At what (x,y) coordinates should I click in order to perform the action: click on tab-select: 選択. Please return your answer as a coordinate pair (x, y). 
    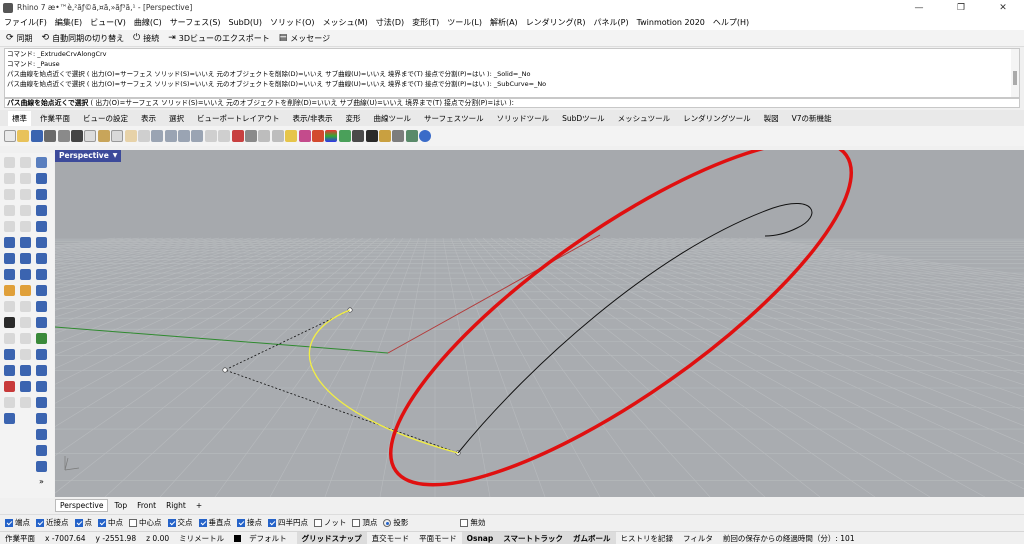
    Looking at the image, I should click on (176, 118).